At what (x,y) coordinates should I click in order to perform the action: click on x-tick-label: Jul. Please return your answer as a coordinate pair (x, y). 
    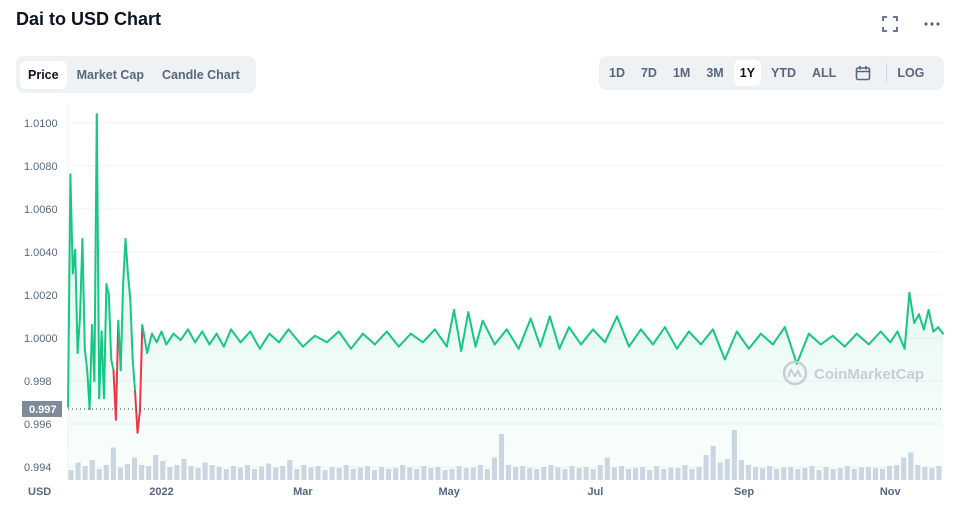
    Looking at the image, I should click on (595, 492).